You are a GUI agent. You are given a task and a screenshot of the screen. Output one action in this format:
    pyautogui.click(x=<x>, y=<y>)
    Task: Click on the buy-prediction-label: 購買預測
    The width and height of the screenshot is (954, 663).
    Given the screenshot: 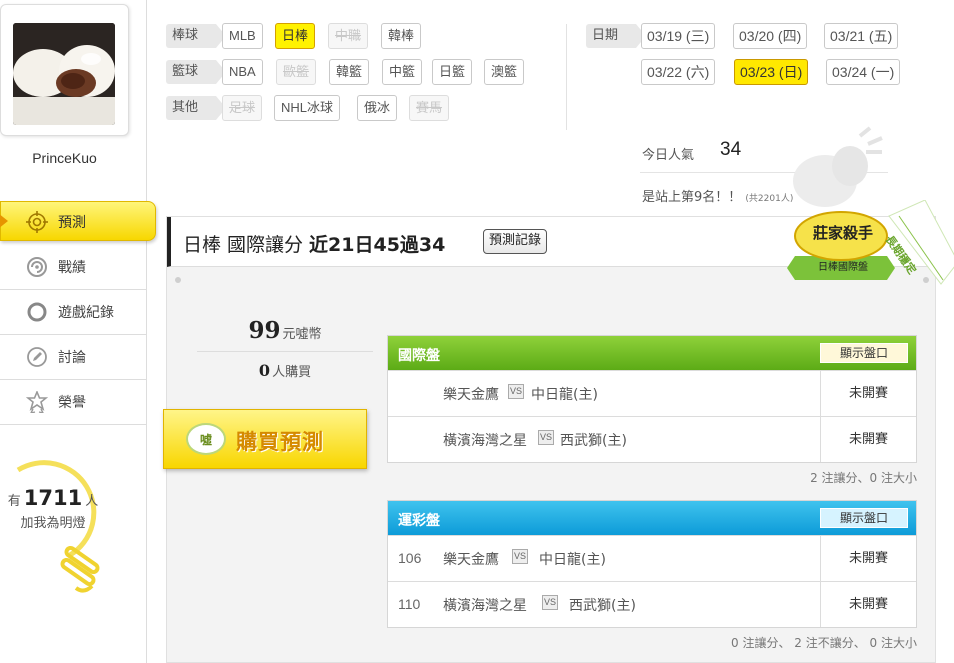 What is the action you would take?
    pyautogui.click(x=280, y=442)
    